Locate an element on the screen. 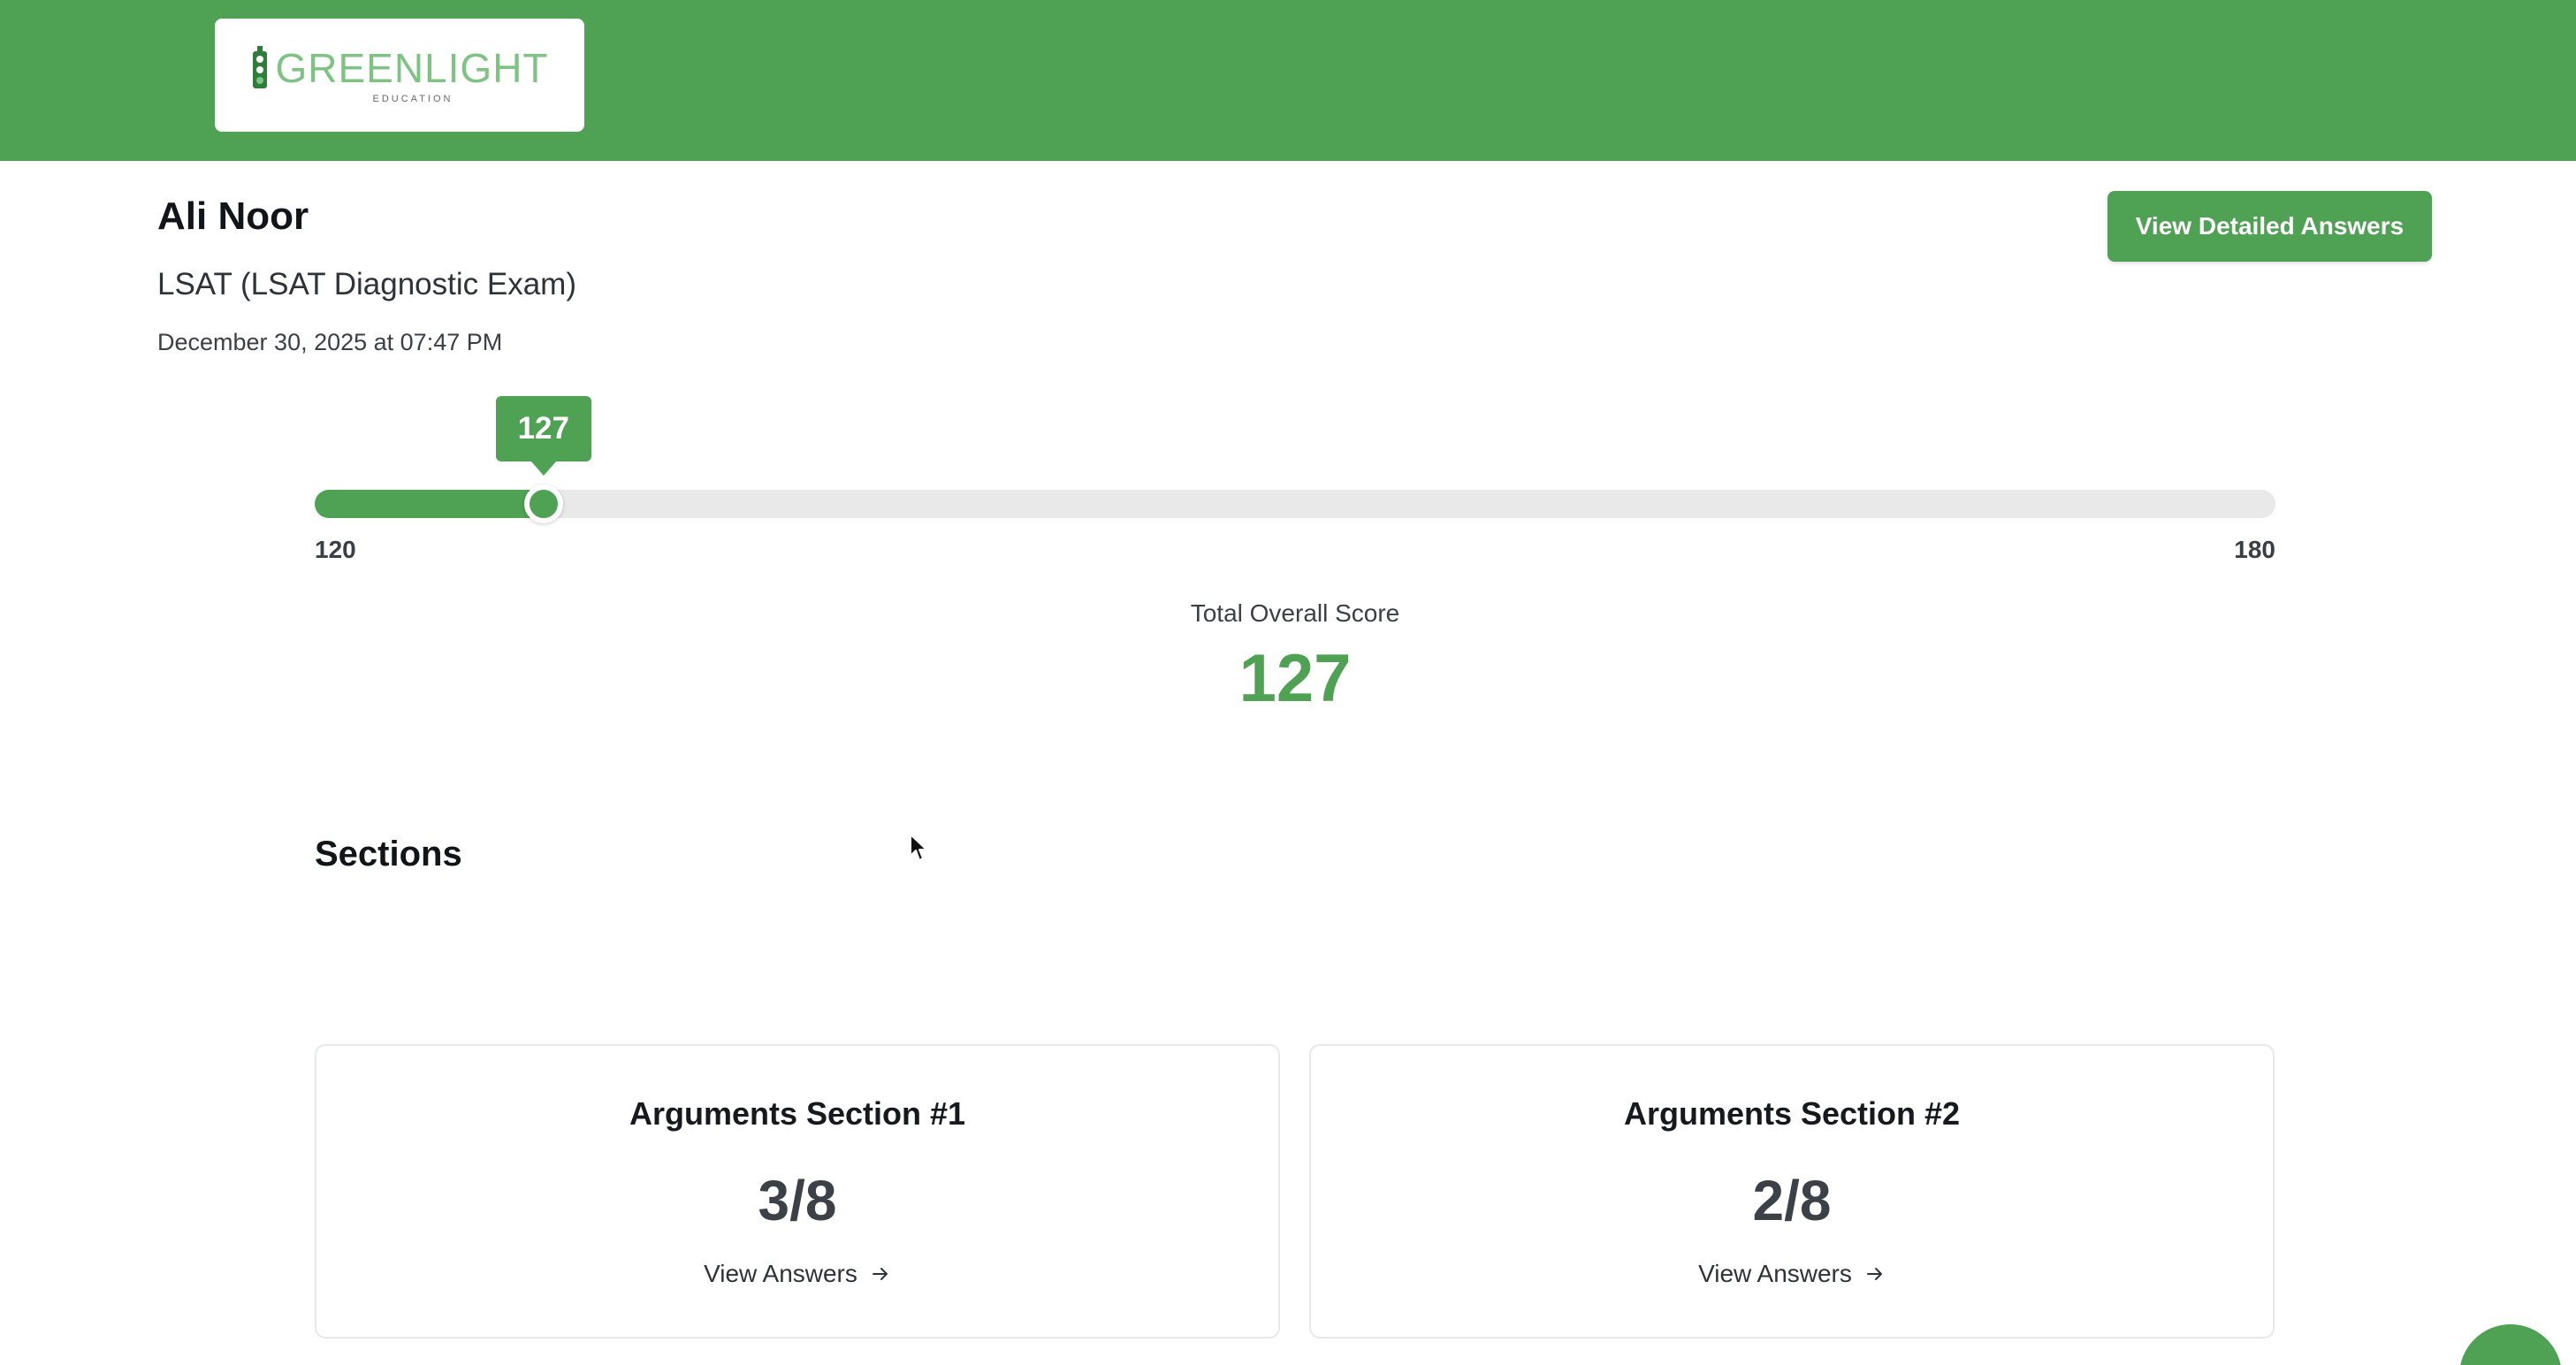  score-marker is located at coordinates (543, 503).